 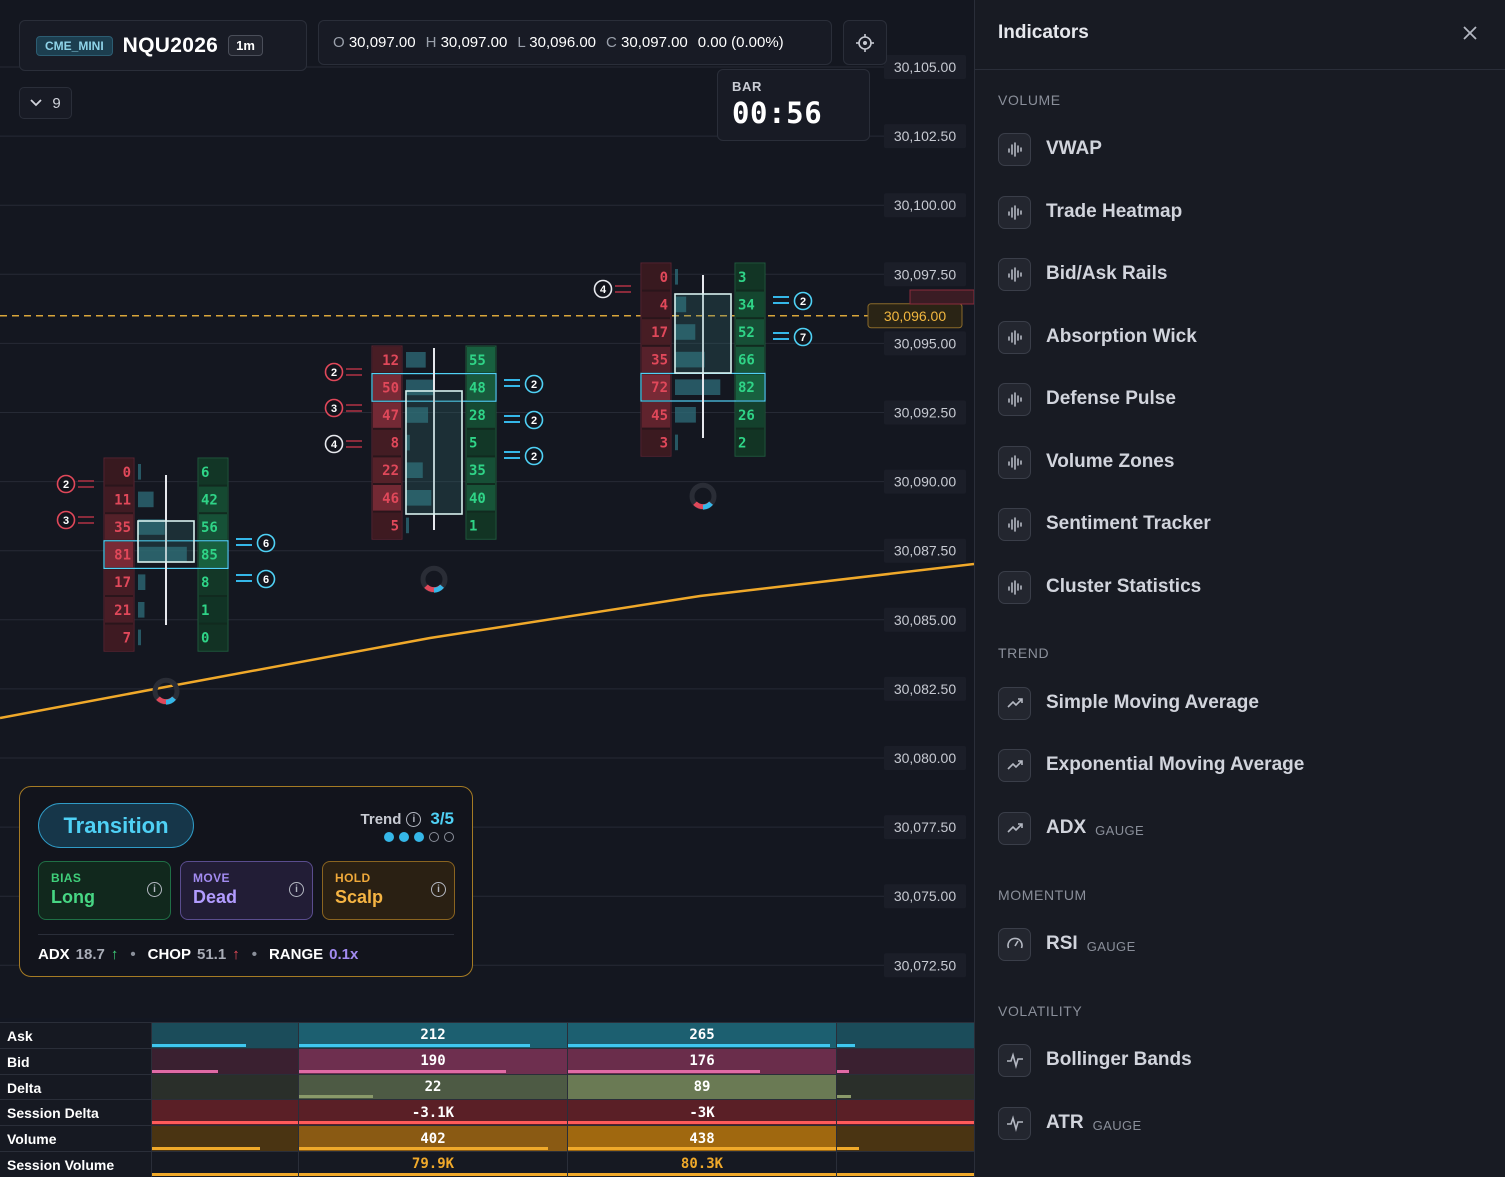 I want to click on crosshair-button, so click(x=865, y=42).